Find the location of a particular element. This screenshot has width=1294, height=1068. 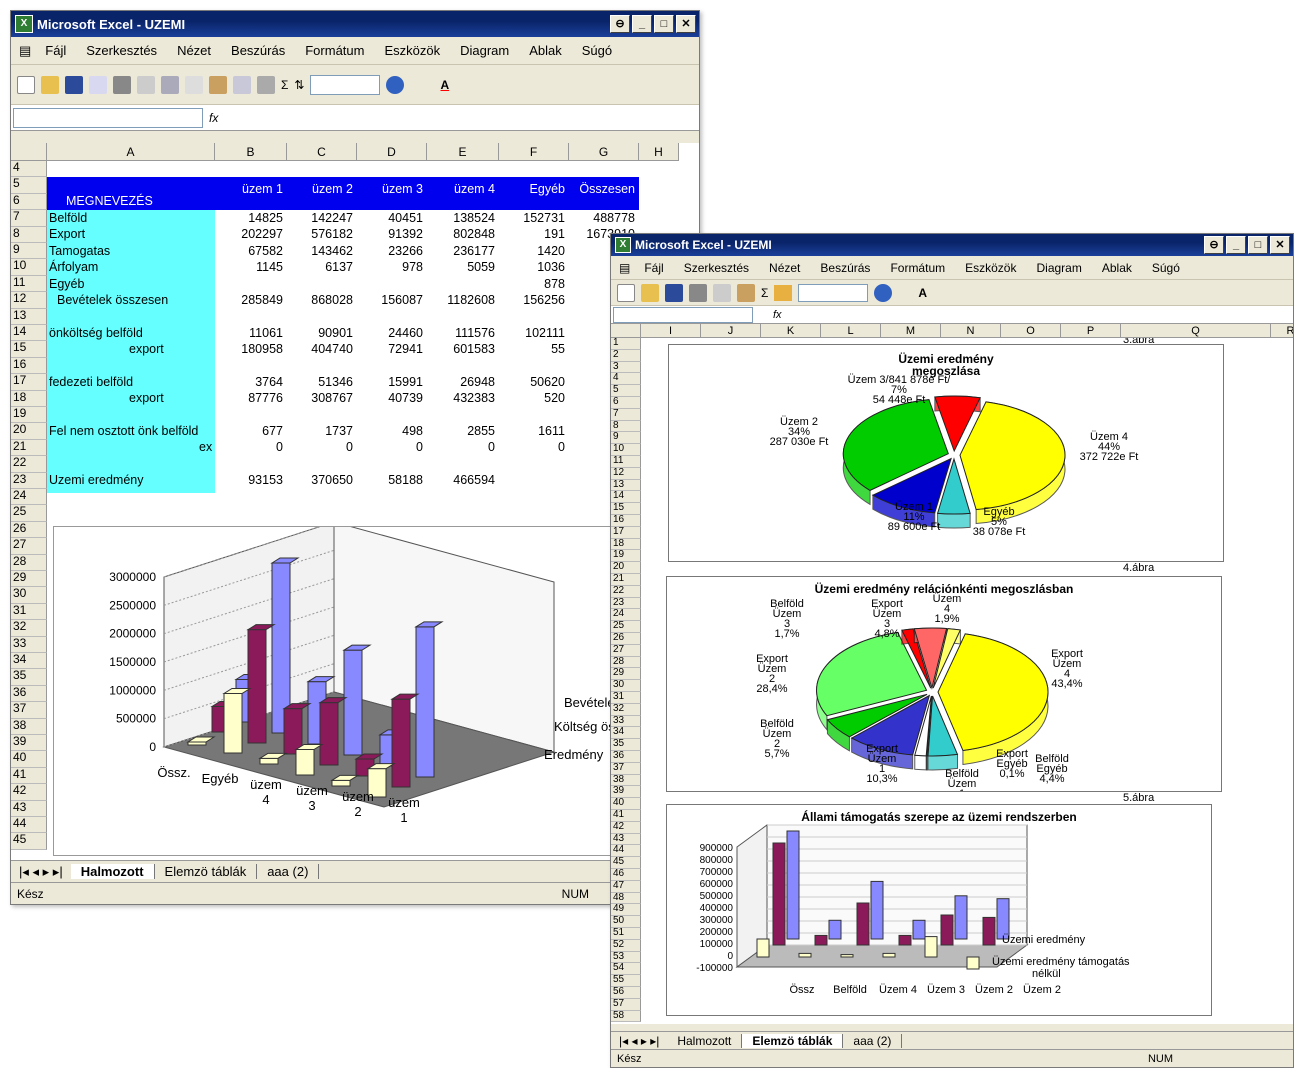

col-header-c: C is located at coordinates (322, 152).